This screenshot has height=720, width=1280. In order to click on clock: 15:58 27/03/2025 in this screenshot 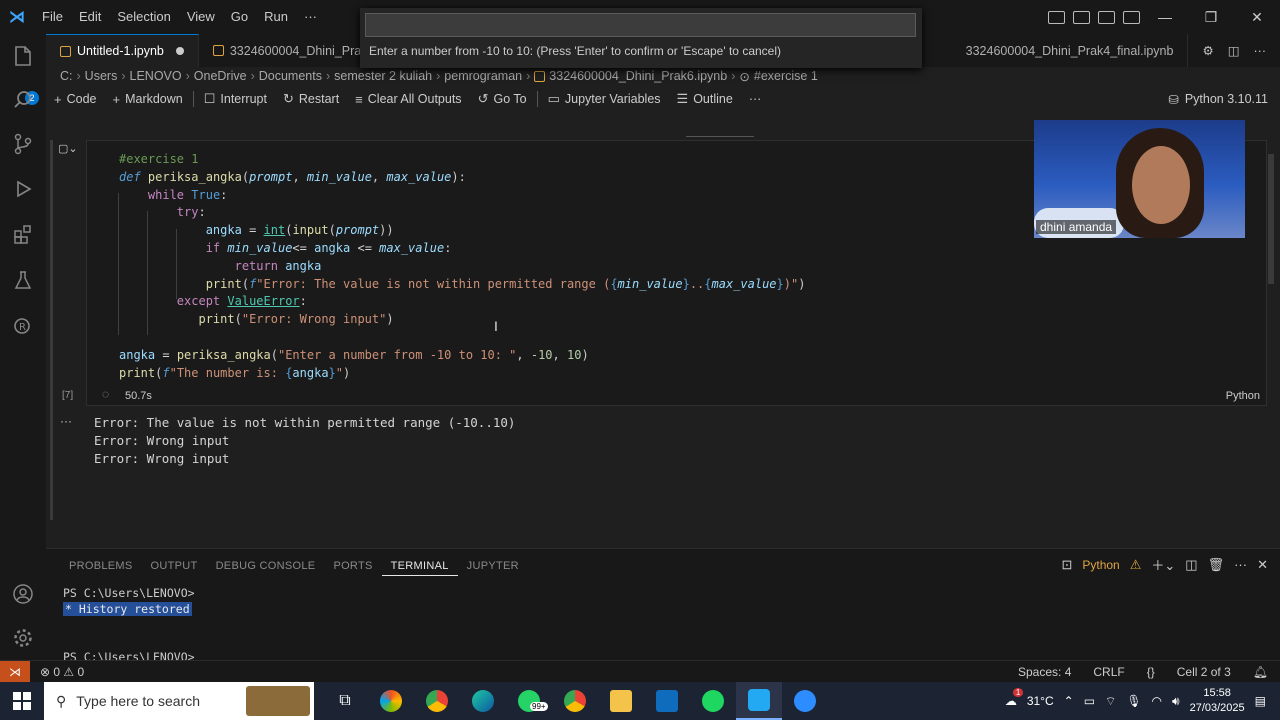, I will do `click(1217, 701)`.